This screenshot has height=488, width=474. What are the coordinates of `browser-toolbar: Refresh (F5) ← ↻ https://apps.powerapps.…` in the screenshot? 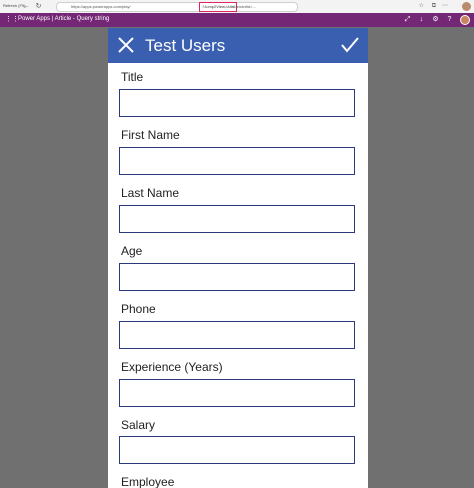 It's located at (237, 7).